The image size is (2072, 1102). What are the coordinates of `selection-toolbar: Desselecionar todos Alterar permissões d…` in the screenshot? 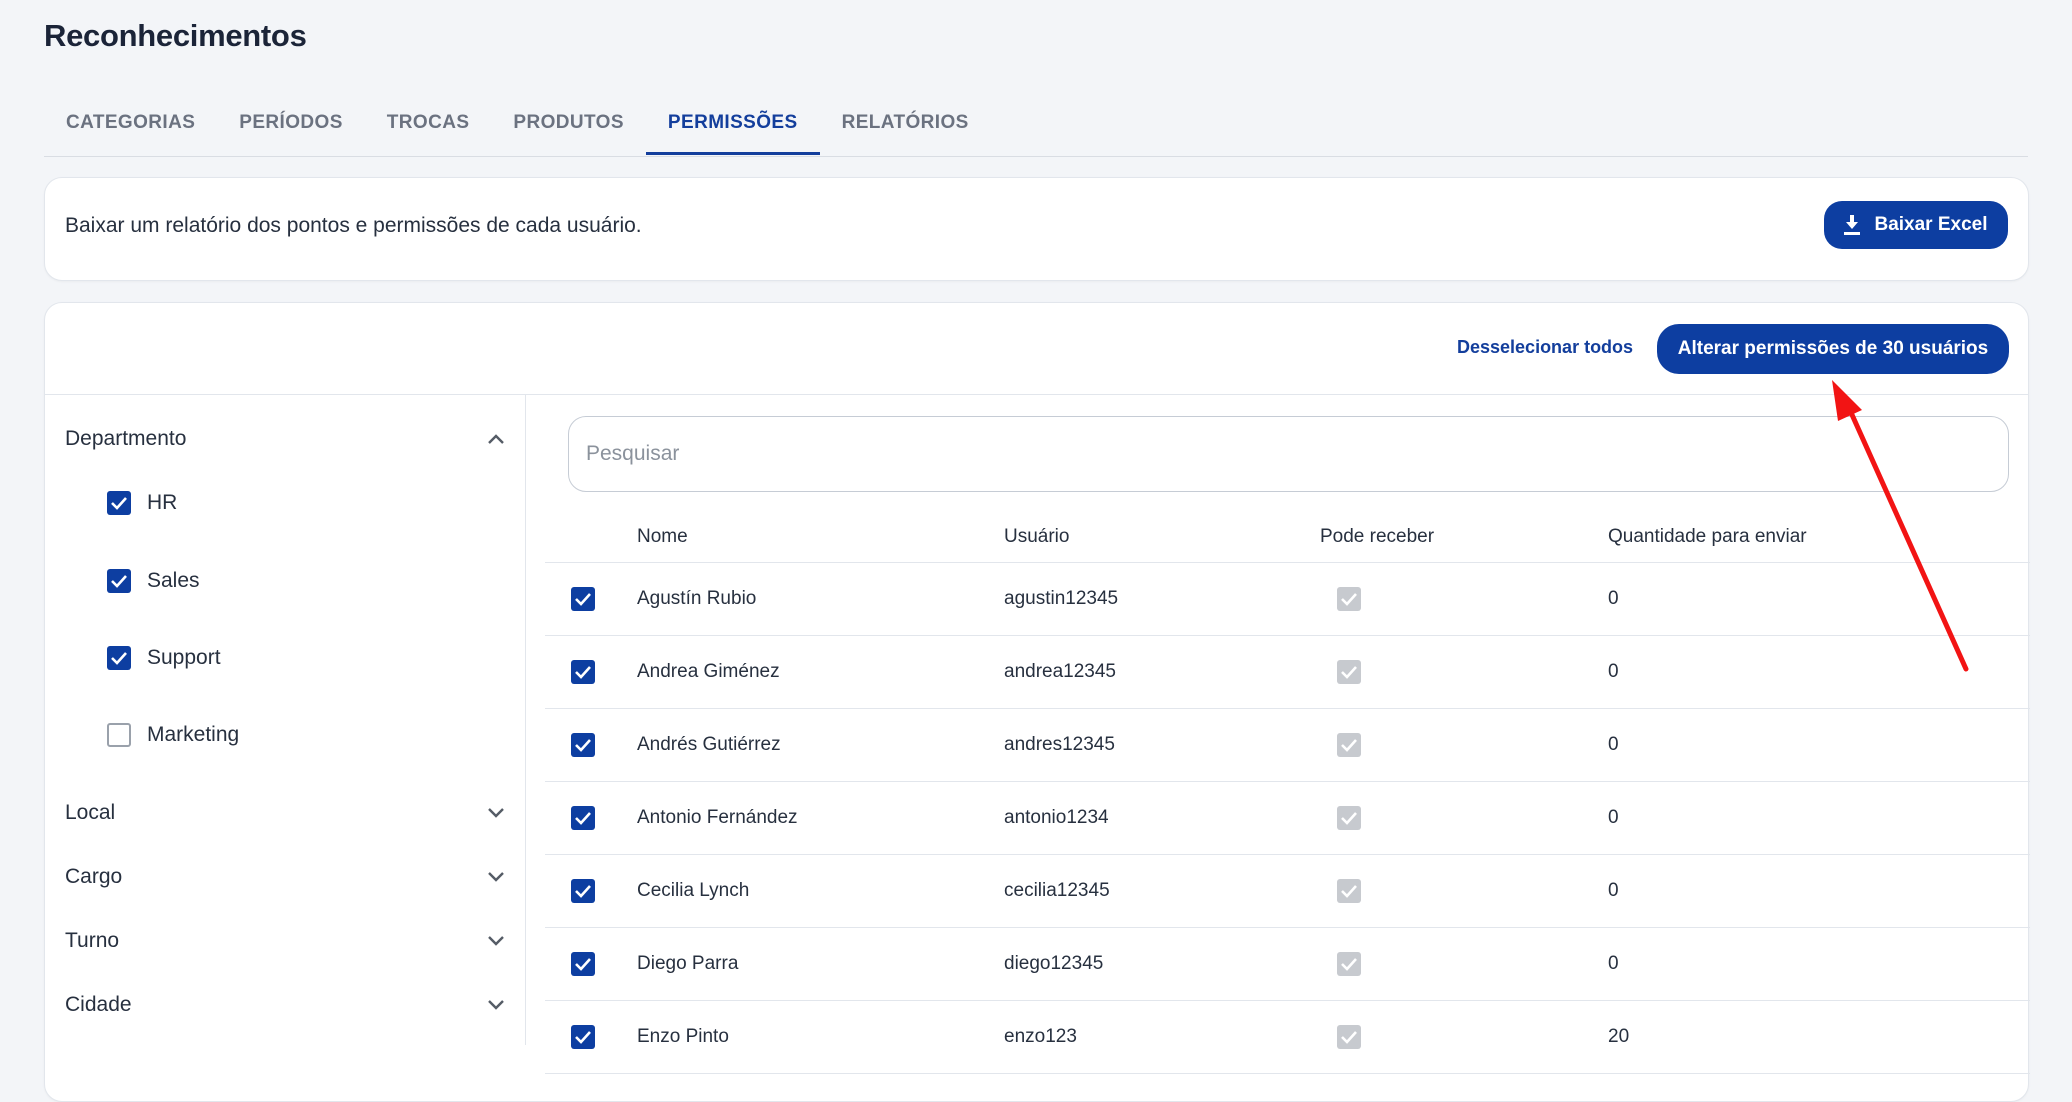 It's located at (1036, 349).